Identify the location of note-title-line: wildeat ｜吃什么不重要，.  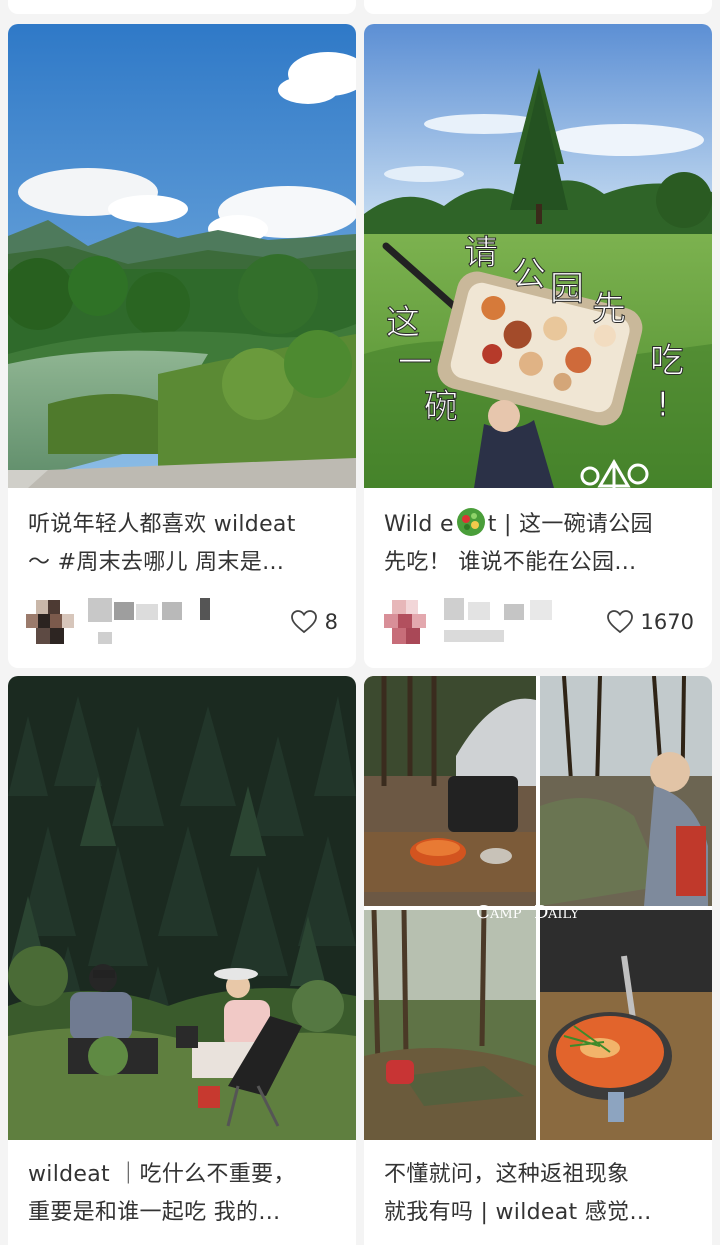
(162, 1174).